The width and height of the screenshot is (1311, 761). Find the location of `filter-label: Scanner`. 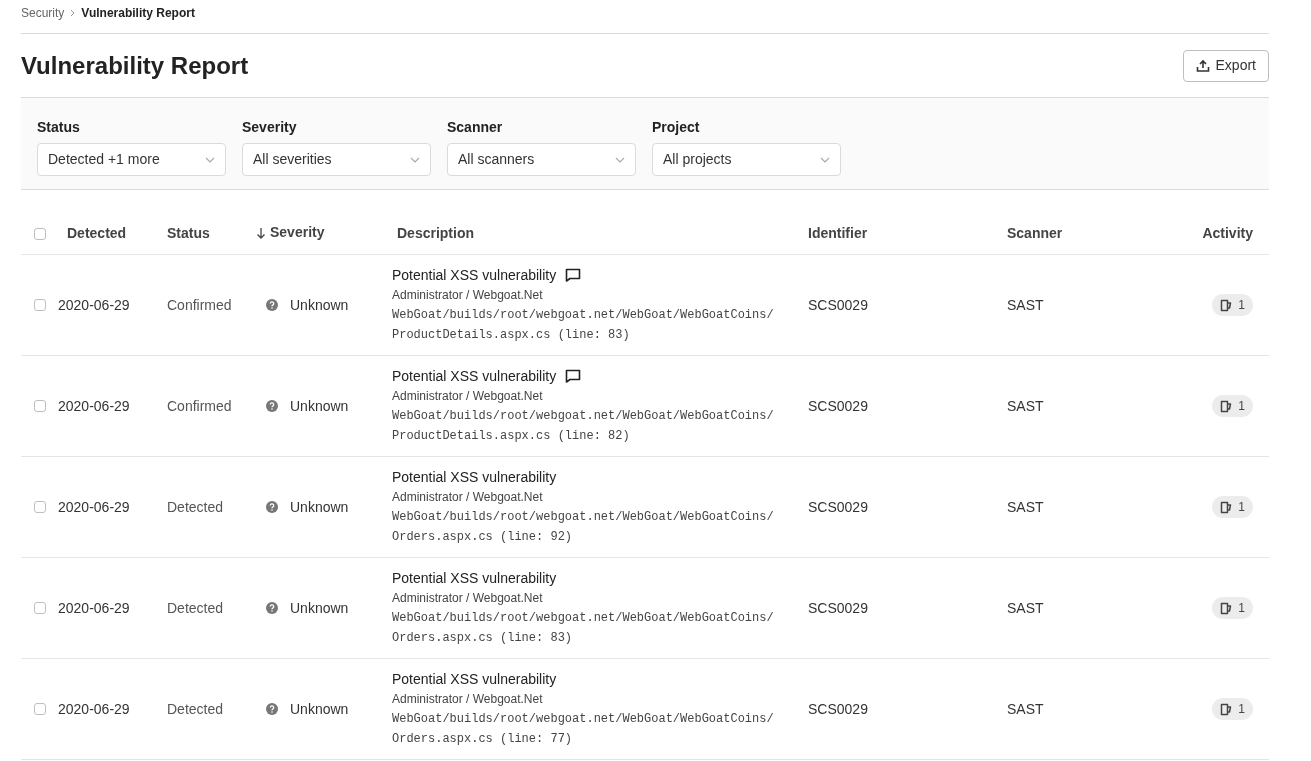

filter-label: Scanner is located at coordinates (475, 127).